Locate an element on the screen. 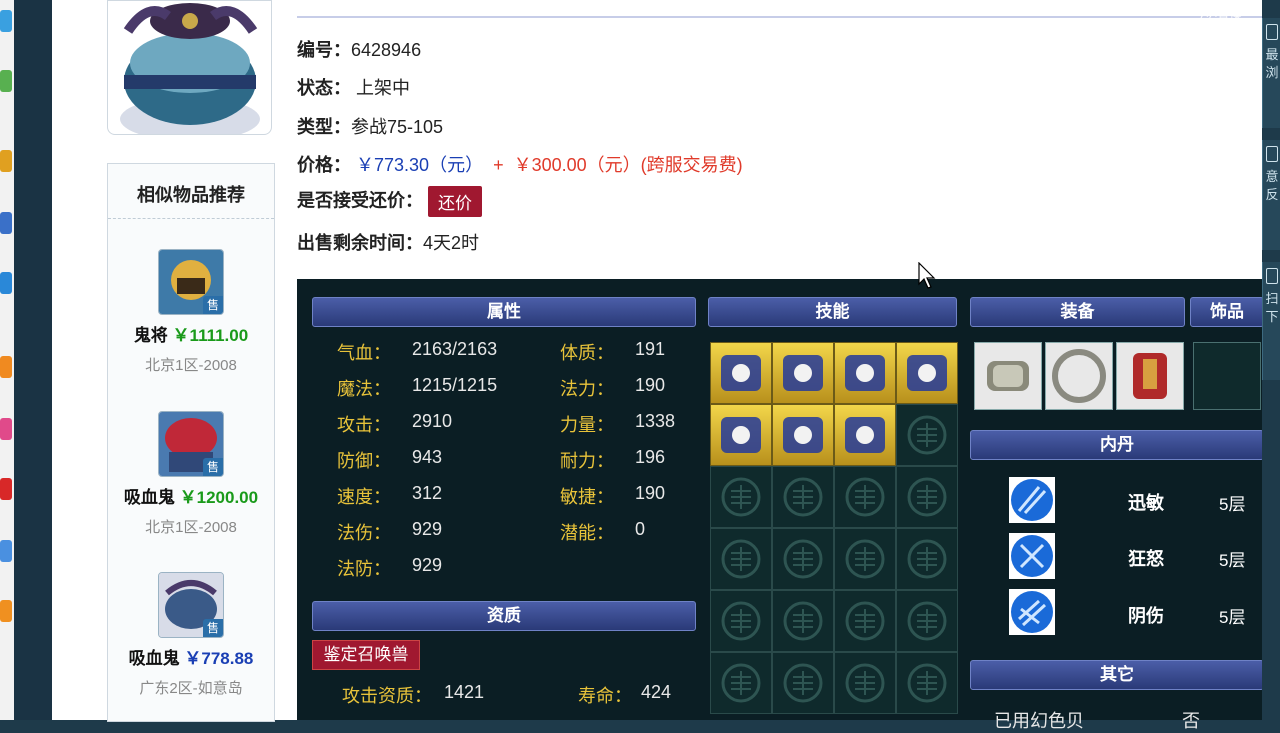  attr-row: 1338 is located at coordinates (655, 421).